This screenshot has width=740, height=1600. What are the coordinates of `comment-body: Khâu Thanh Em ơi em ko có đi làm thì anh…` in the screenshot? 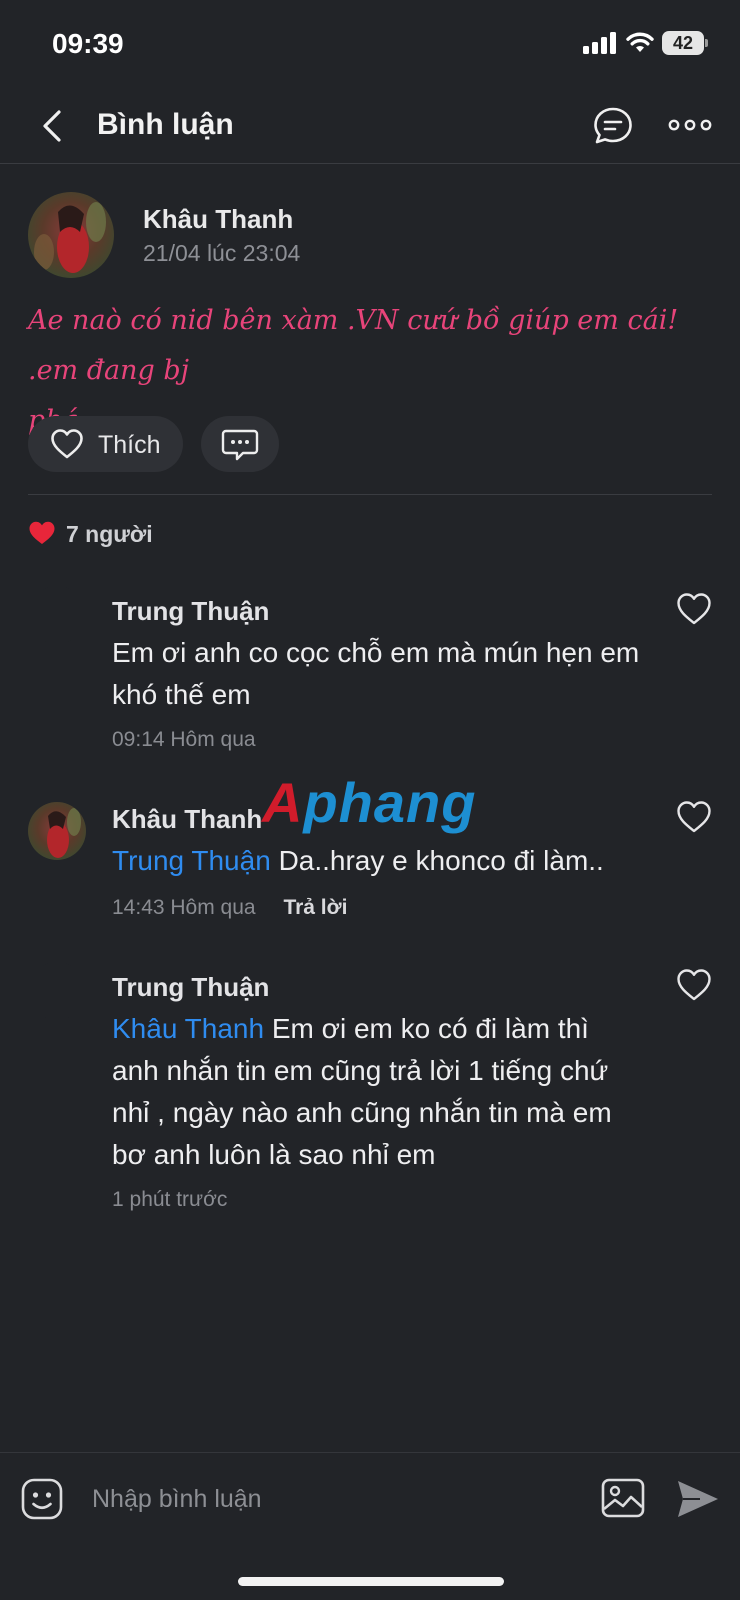 It's located at (397, 1092).